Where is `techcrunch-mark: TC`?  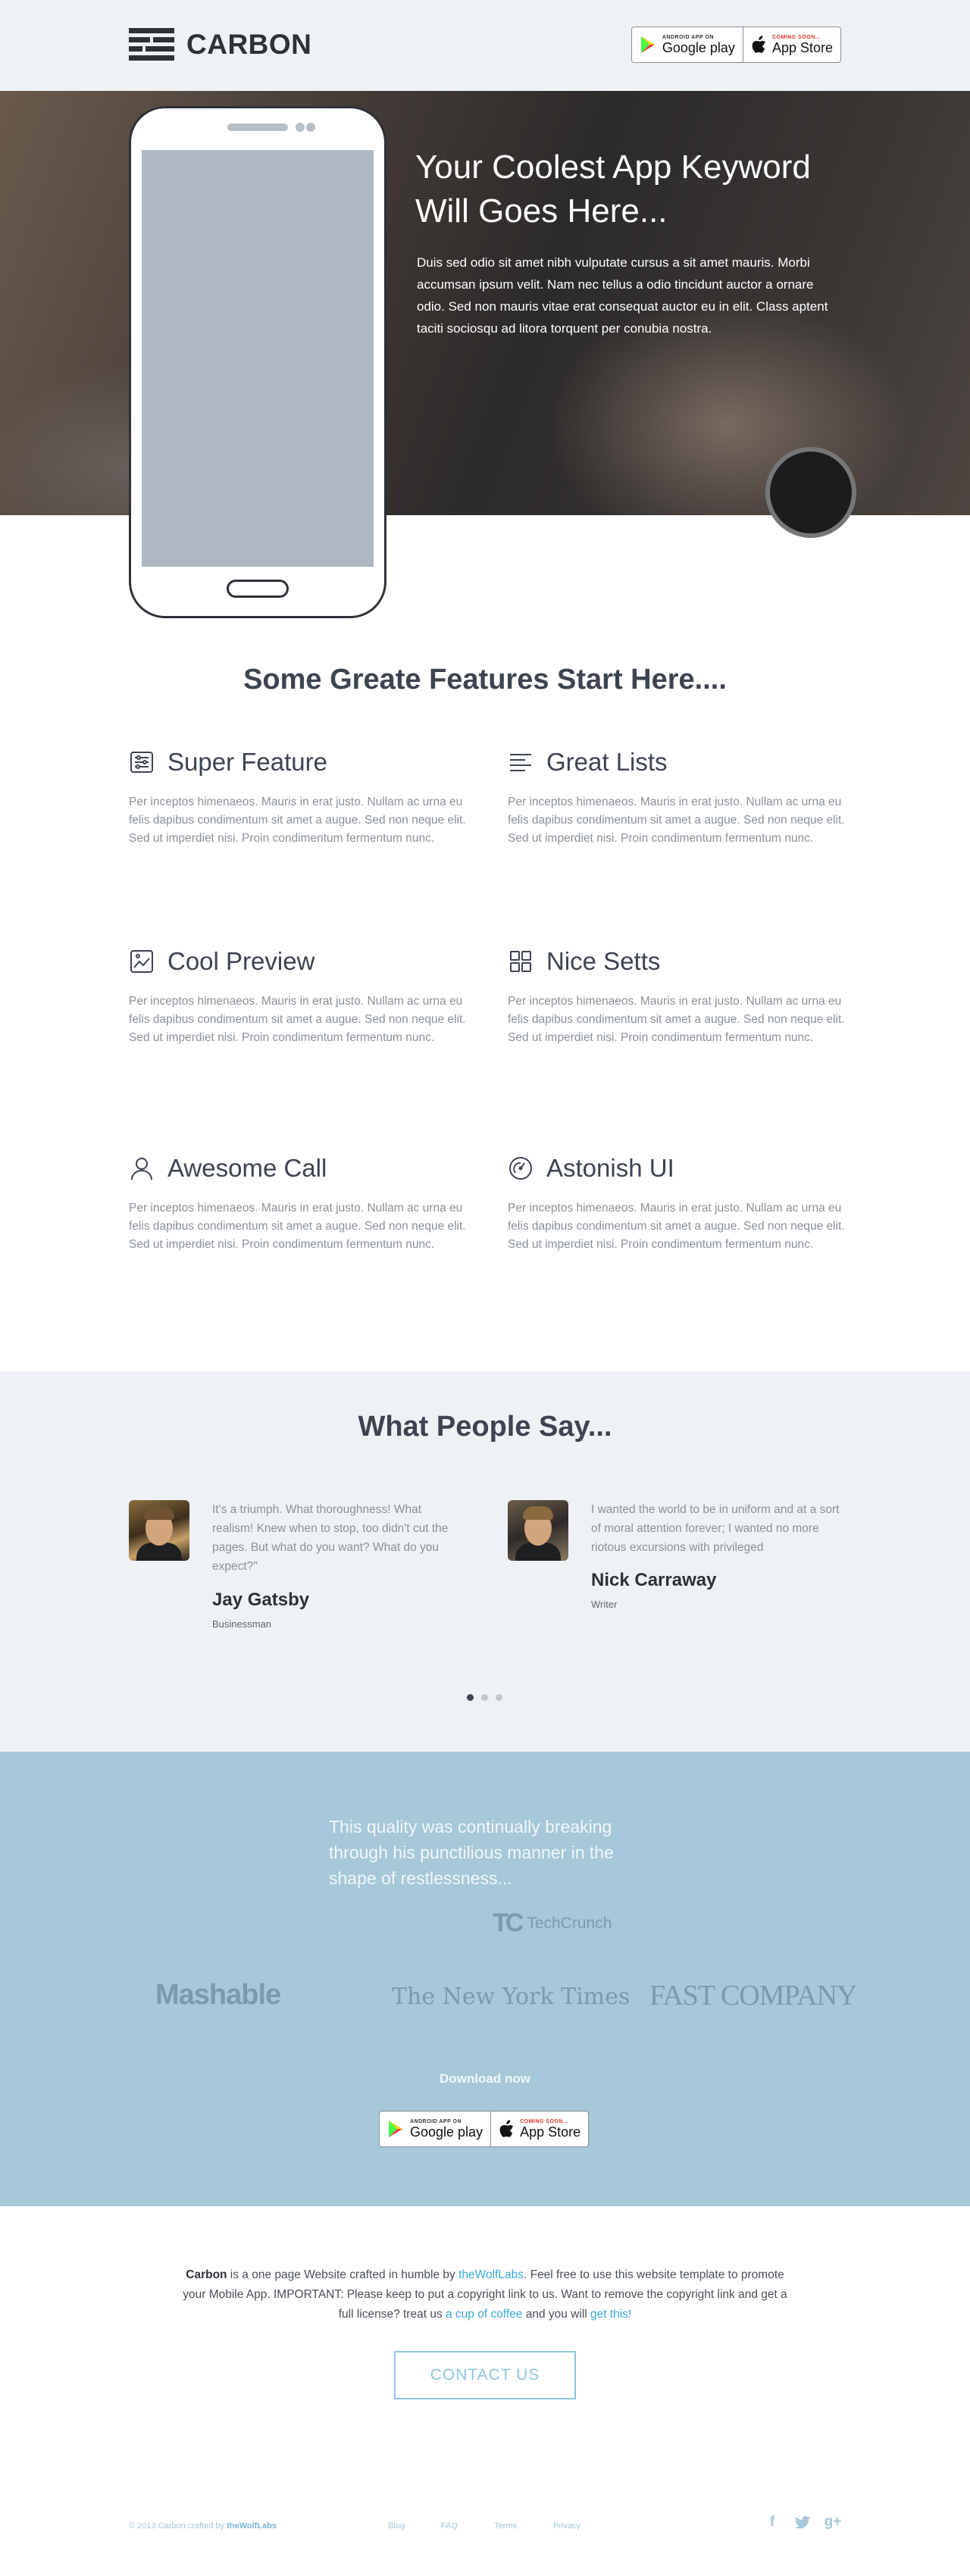 techcrunch-mark: TC is located at coordinates (508, 1923).